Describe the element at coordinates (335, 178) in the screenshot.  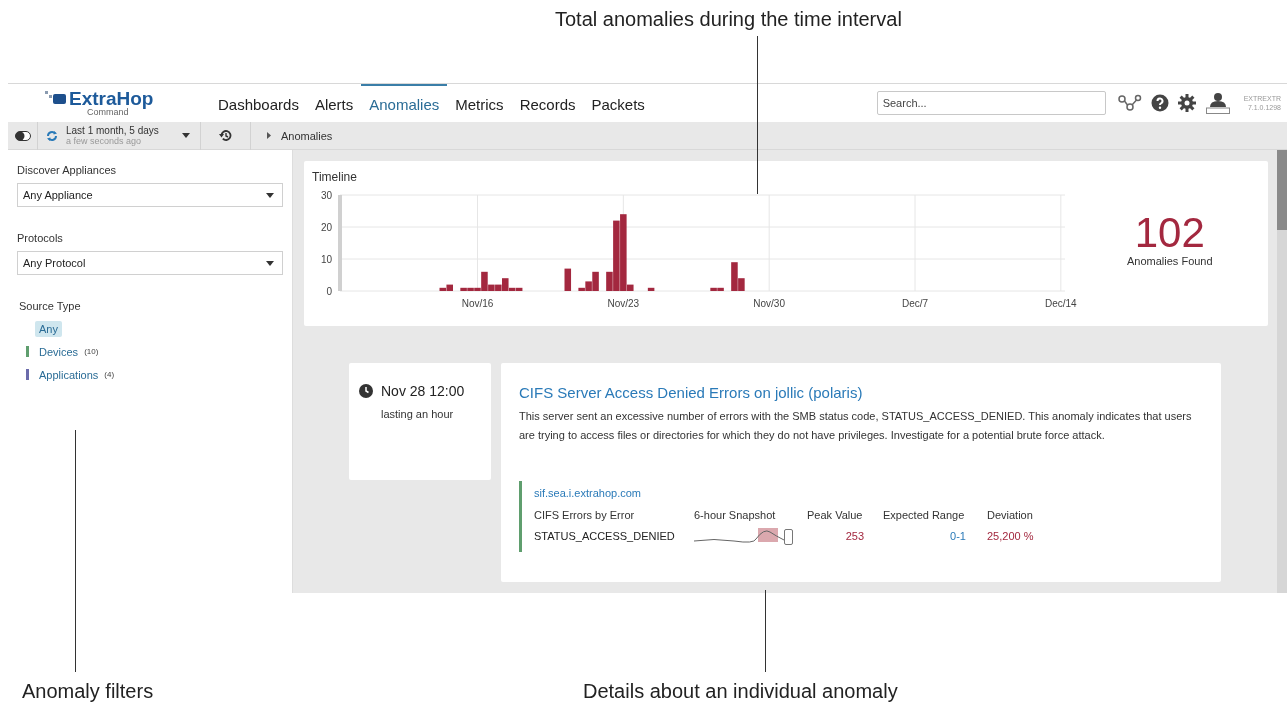
I see `chart-title: Timeline` at that location.